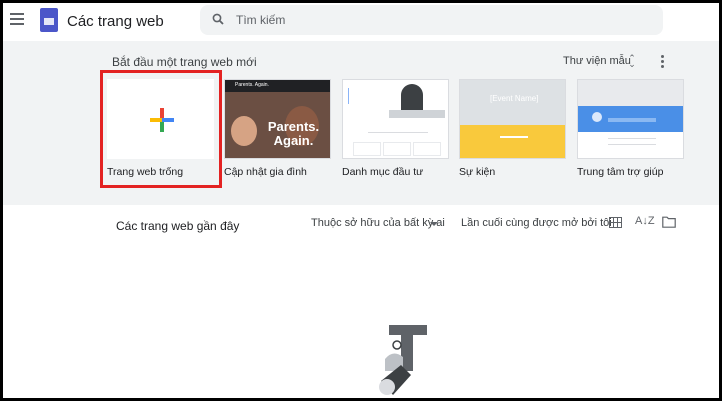  I want to click on thumb-title-text: Parents. Again., so click(293, 133).